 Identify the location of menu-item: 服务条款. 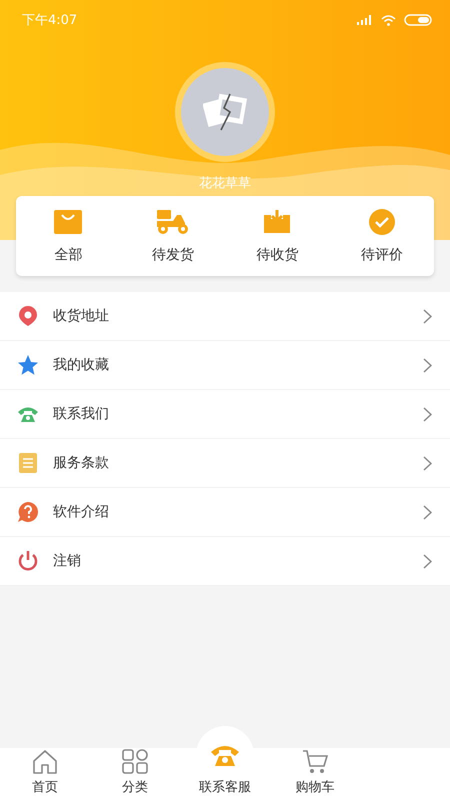
(225, 463).